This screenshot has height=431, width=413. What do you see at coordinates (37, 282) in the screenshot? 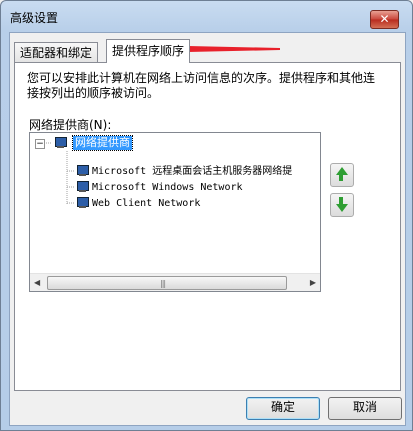
I see `scroll-left-icon: ◀` at bounding box center [37, 282].